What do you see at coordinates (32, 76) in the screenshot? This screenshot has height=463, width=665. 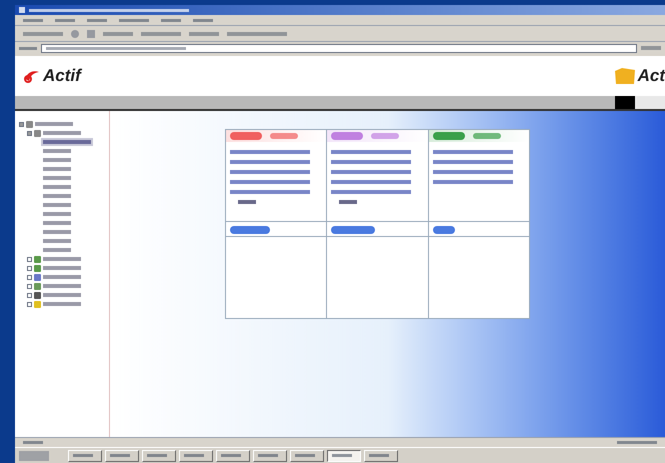 I see `swoosh-icon` at bounding box center [32, 76].